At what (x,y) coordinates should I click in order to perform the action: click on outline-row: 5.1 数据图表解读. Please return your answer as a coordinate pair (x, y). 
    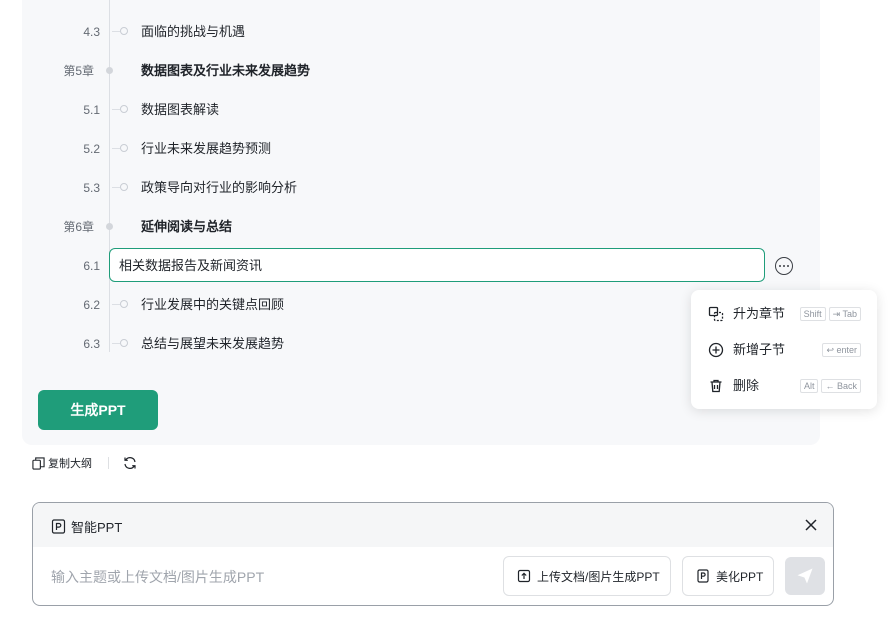
    Looking at the image, I should click on (412, 110).